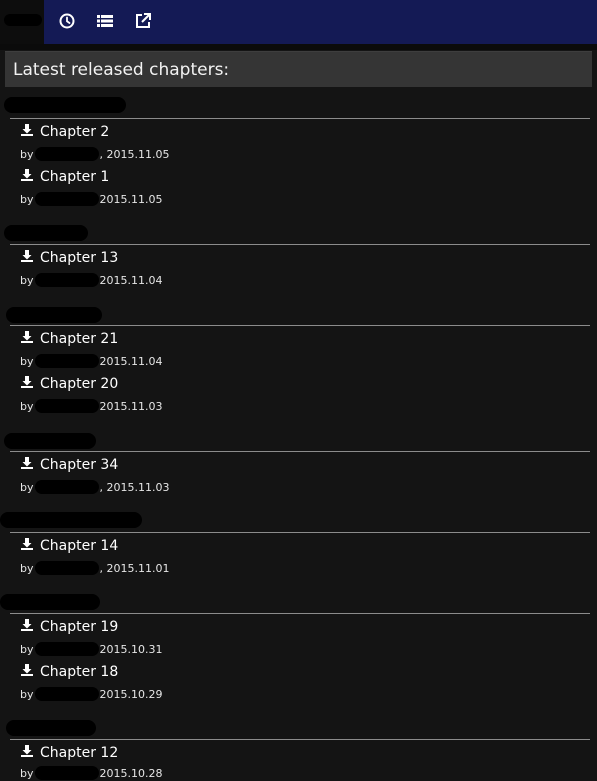 This screenshot has width=597, height=781. What do you see at coordinates (134, 568) in the screenshot?
I see `release-date: , 2015.11.01` at bounding box center [134, 568].